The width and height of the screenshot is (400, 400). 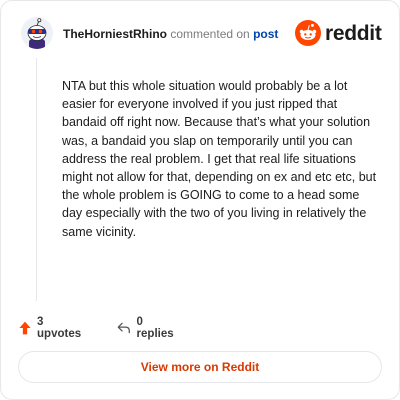 What do you see at coordinates (115, 34) in the screenshot?
I see `username-link: TheHorniestRhino` at bounding box center [115, 34].